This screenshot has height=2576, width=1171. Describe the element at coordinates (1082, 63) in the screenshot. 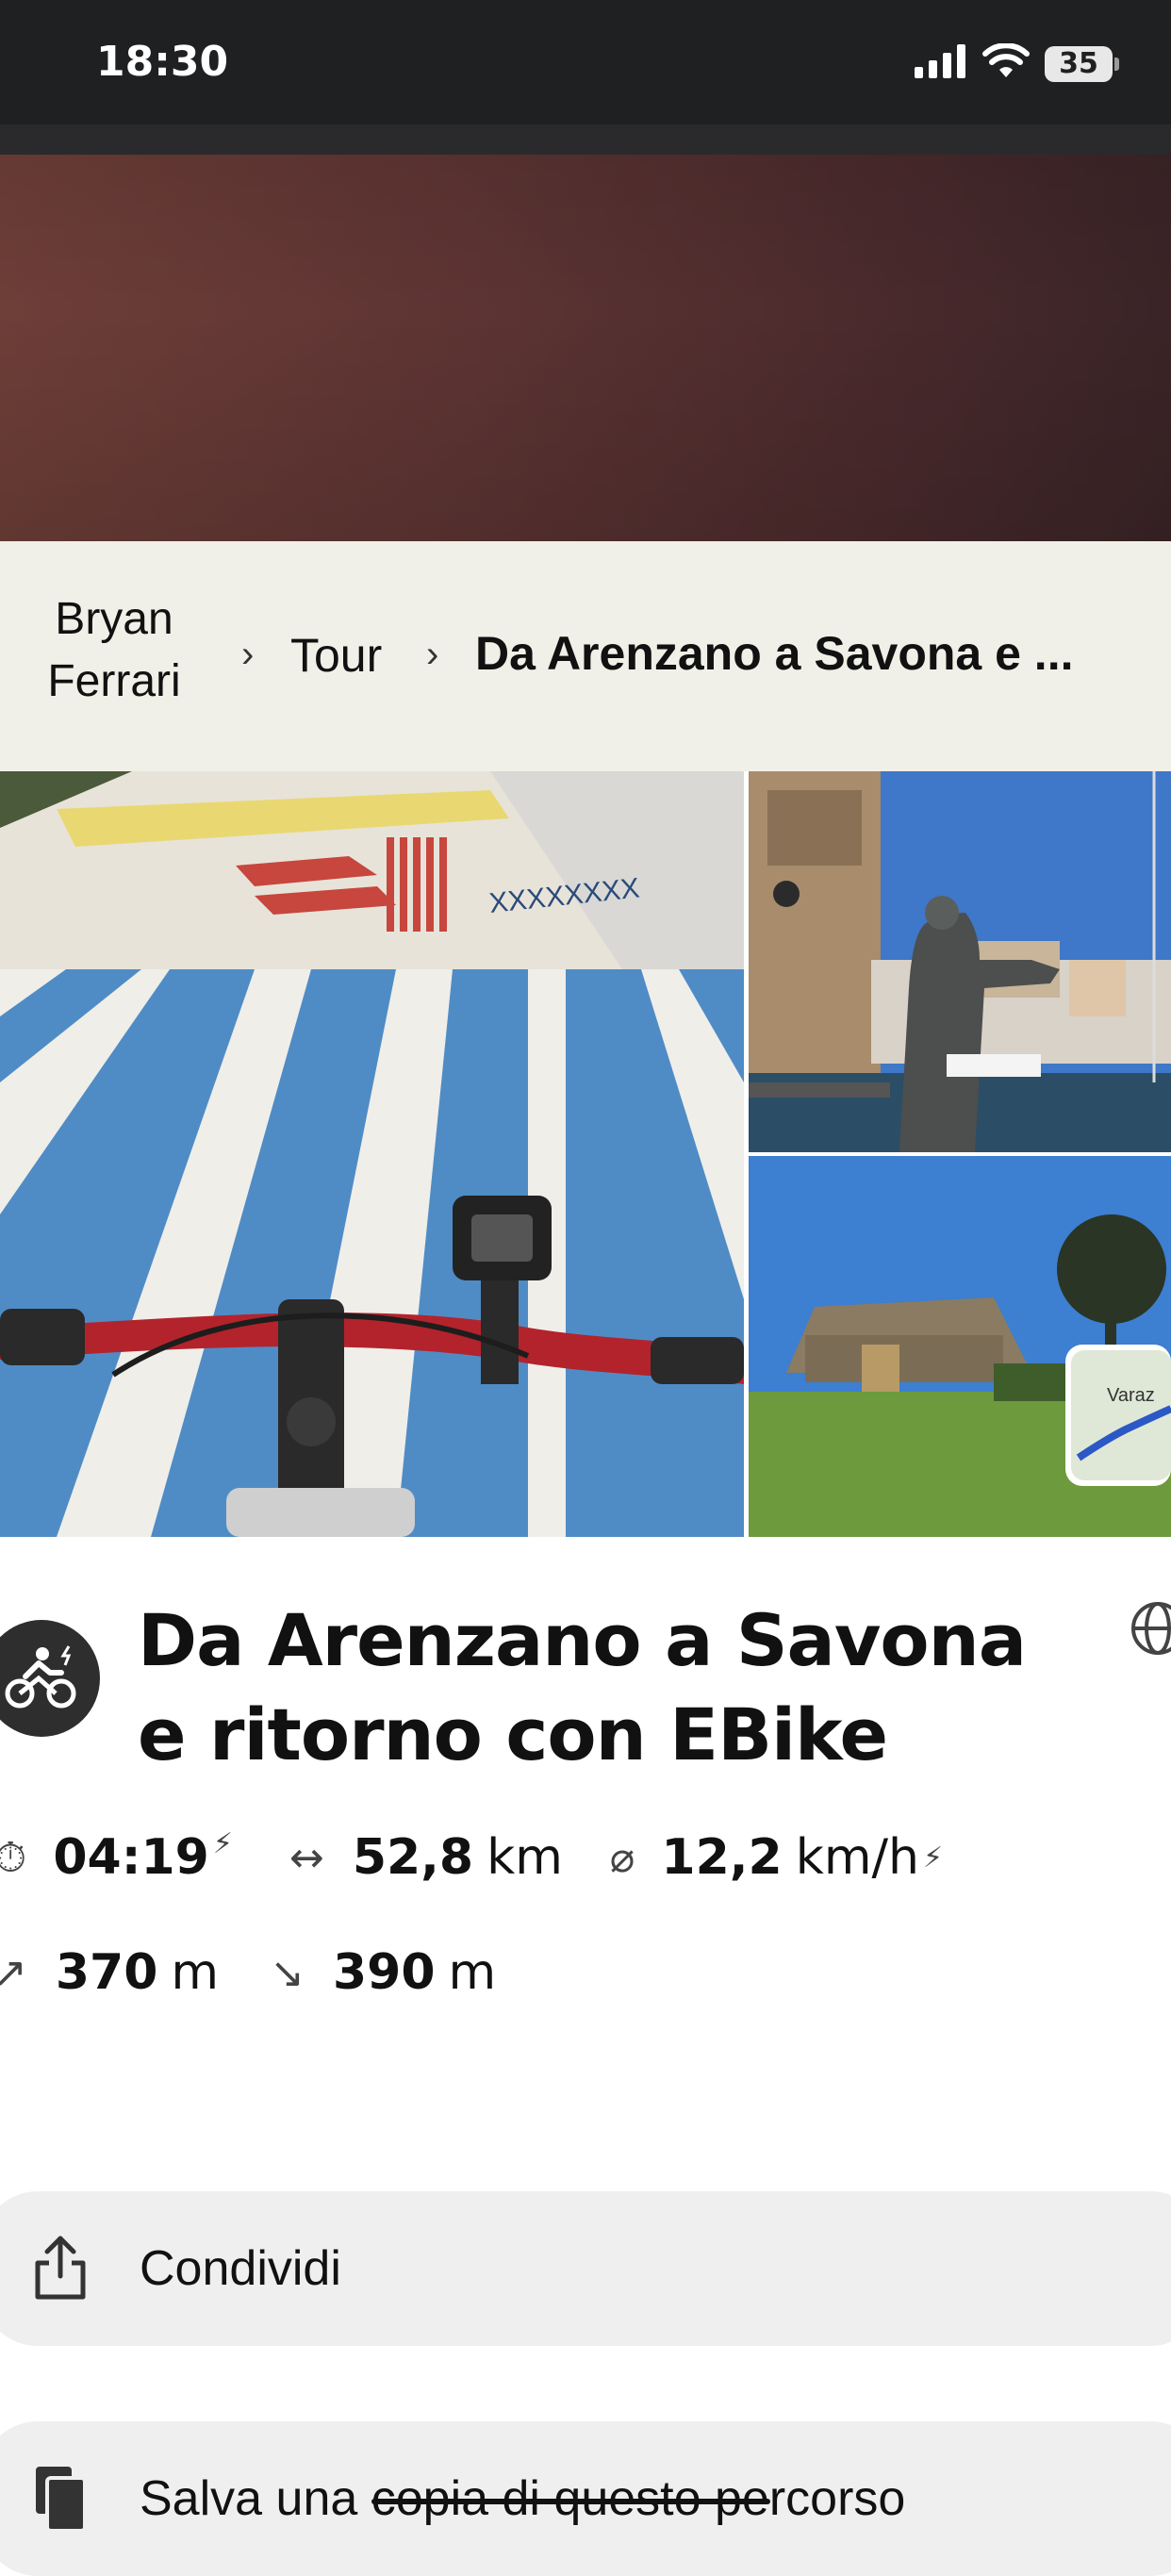

I see `battery-indicator: 35` at that location.